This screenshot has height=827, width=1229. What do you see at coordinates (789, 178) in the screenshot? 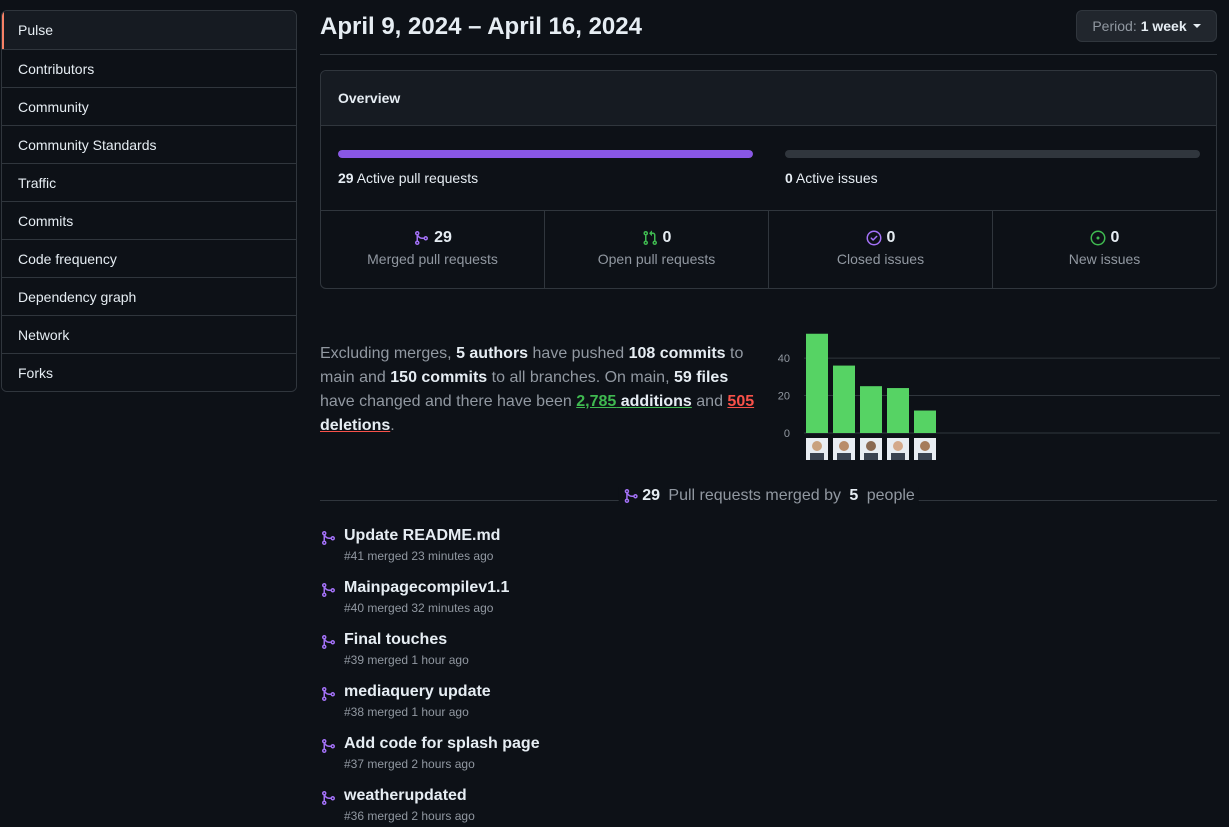
I see `active-issues-count: 0` at bounding box center [789, 178].